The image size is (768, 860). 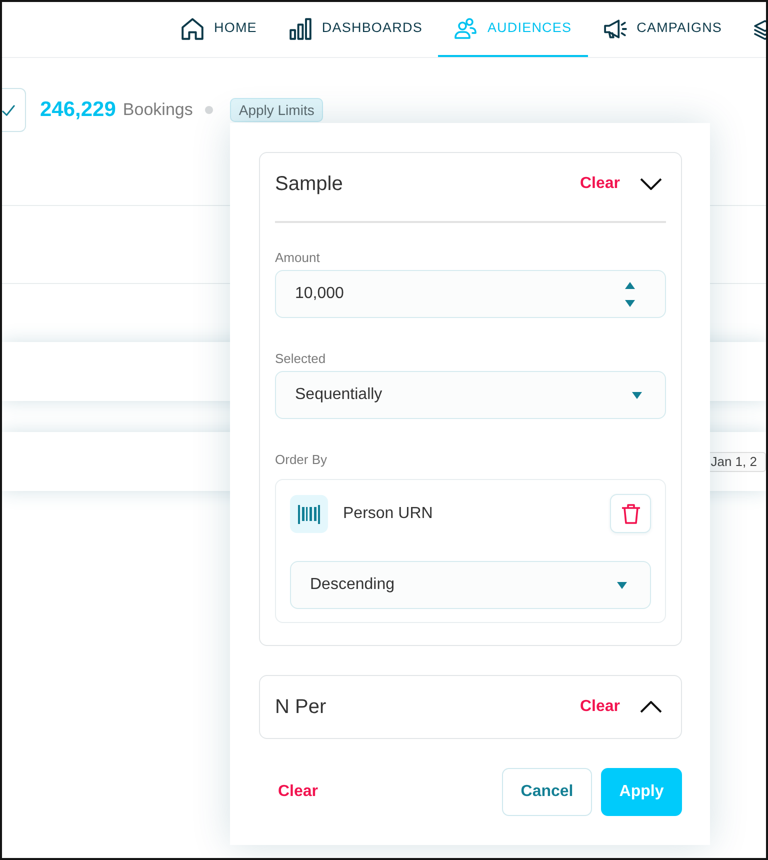 What do you see at coordinates (547, 792) in the screenshot?
I see `cancel-button: Cancel` at bounding box center [547, 792].